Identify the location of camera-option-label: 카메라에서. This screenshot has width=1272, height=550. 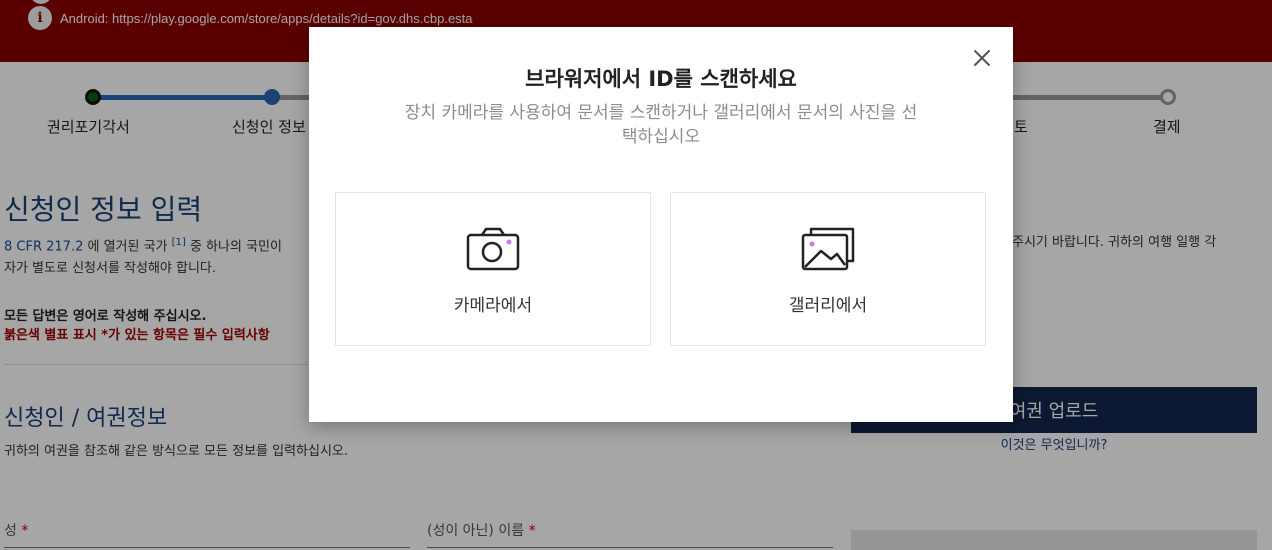
(493, 306).